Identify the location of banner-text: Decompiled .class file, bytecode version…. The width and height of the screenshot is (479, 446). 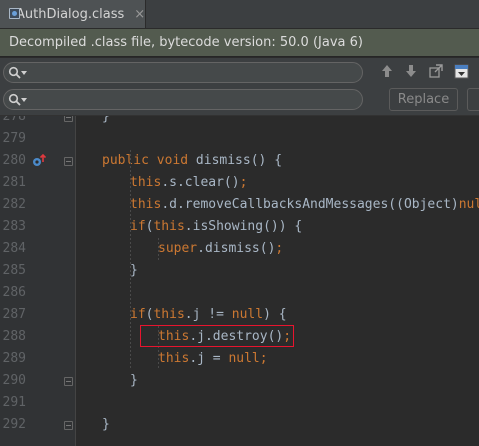
(186, 42).